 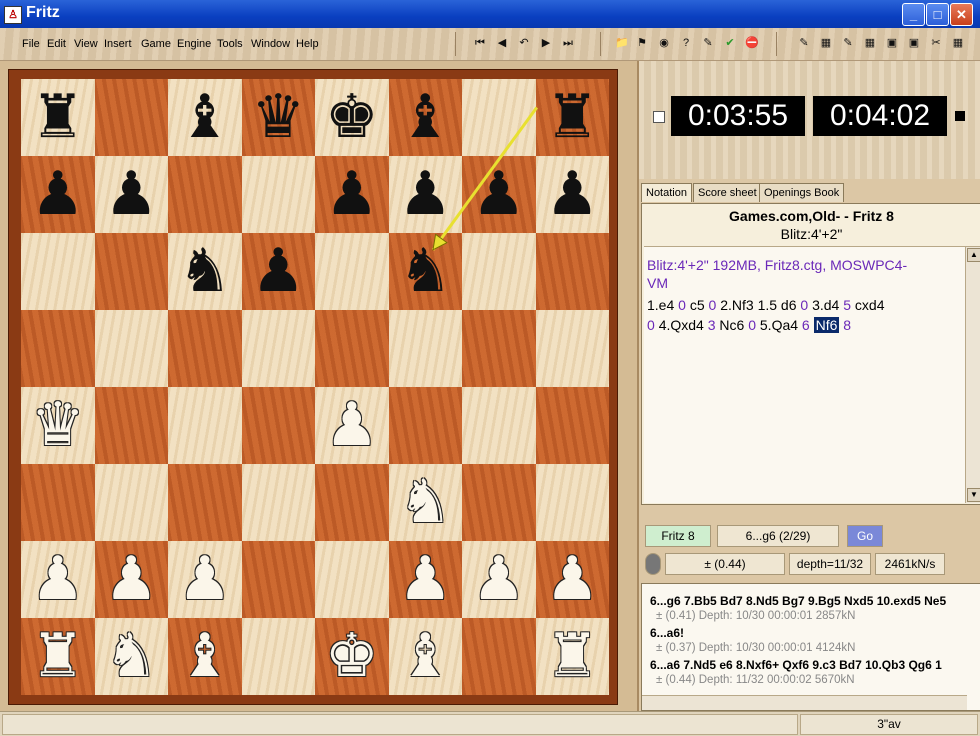 I want to click on layout-icon: ▦, so click(x=870, y=43).